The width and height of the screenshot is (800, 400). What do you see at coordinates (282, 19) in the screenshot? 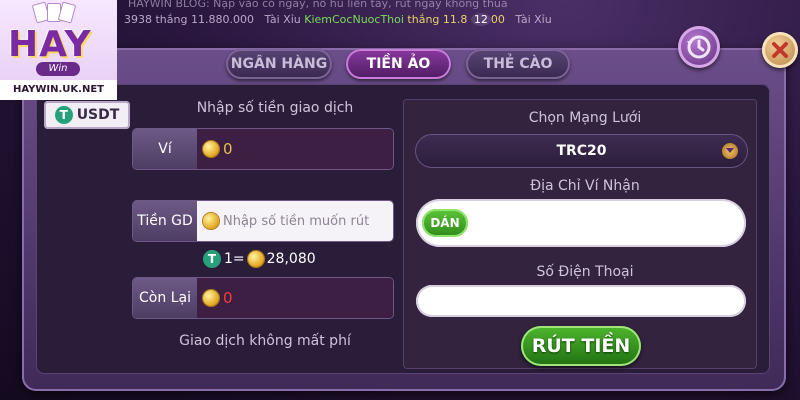
I see `ticker-game: Tài Xỉu` at bounding box center [282, 19].